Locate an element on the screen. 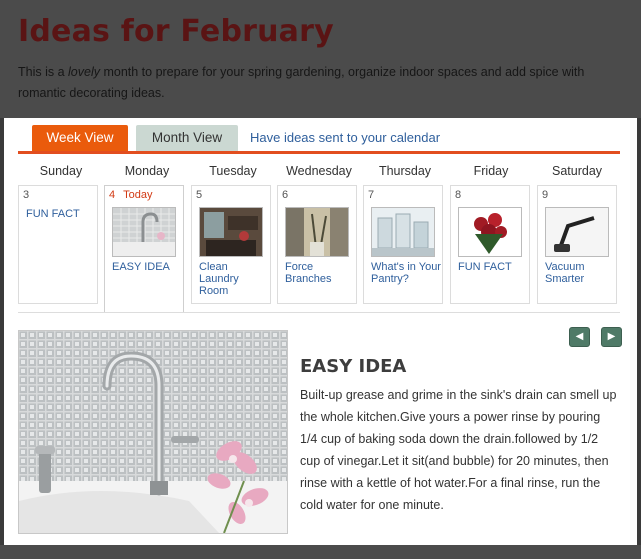 This screenshot has width=641, height=559. idea-link-fun-fact: FUN FACT is located at coordinates (61, 214).